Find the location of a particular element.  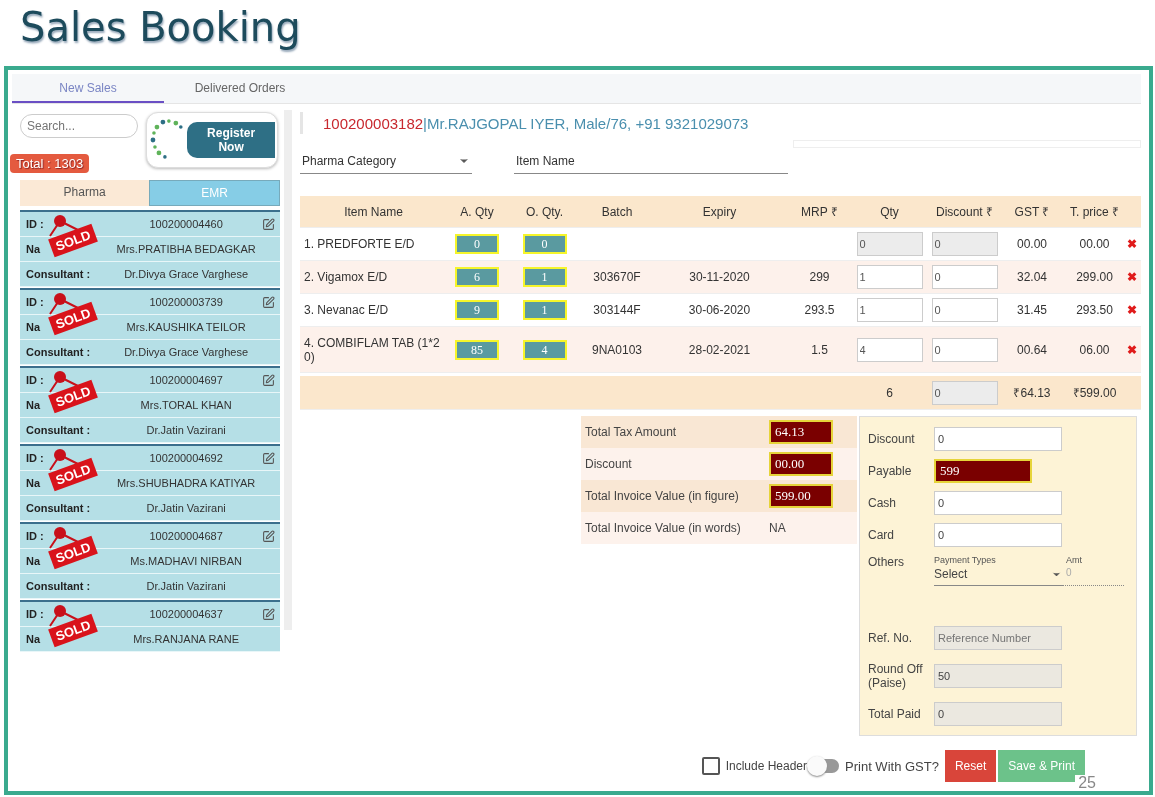

table-cell-text: 00.64 is located at coordinates (1032, 349).